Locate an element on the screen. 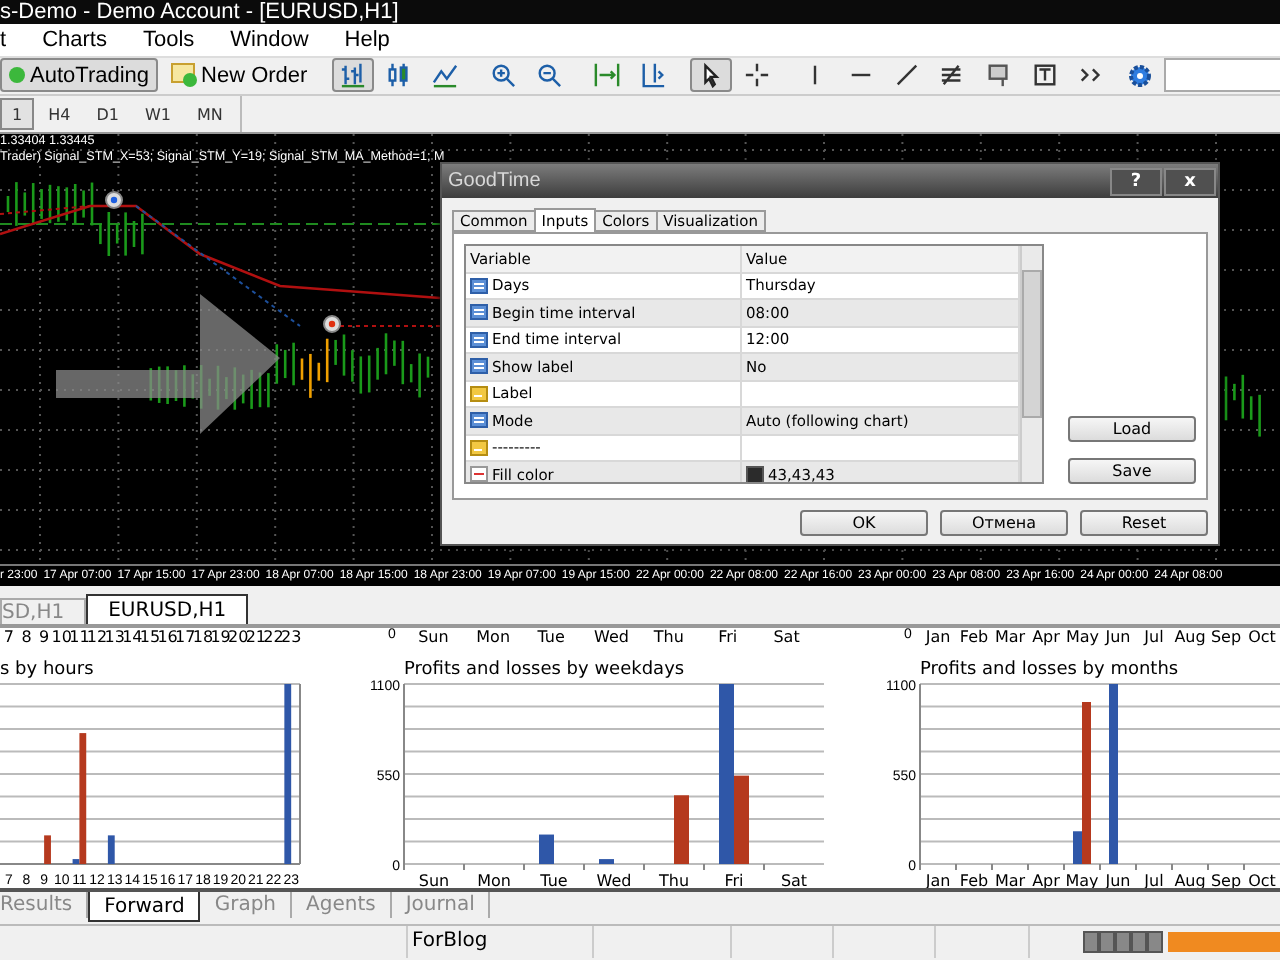 The image size is (1280, 960). fibonacci-icon is located at coordinates (952, 75).